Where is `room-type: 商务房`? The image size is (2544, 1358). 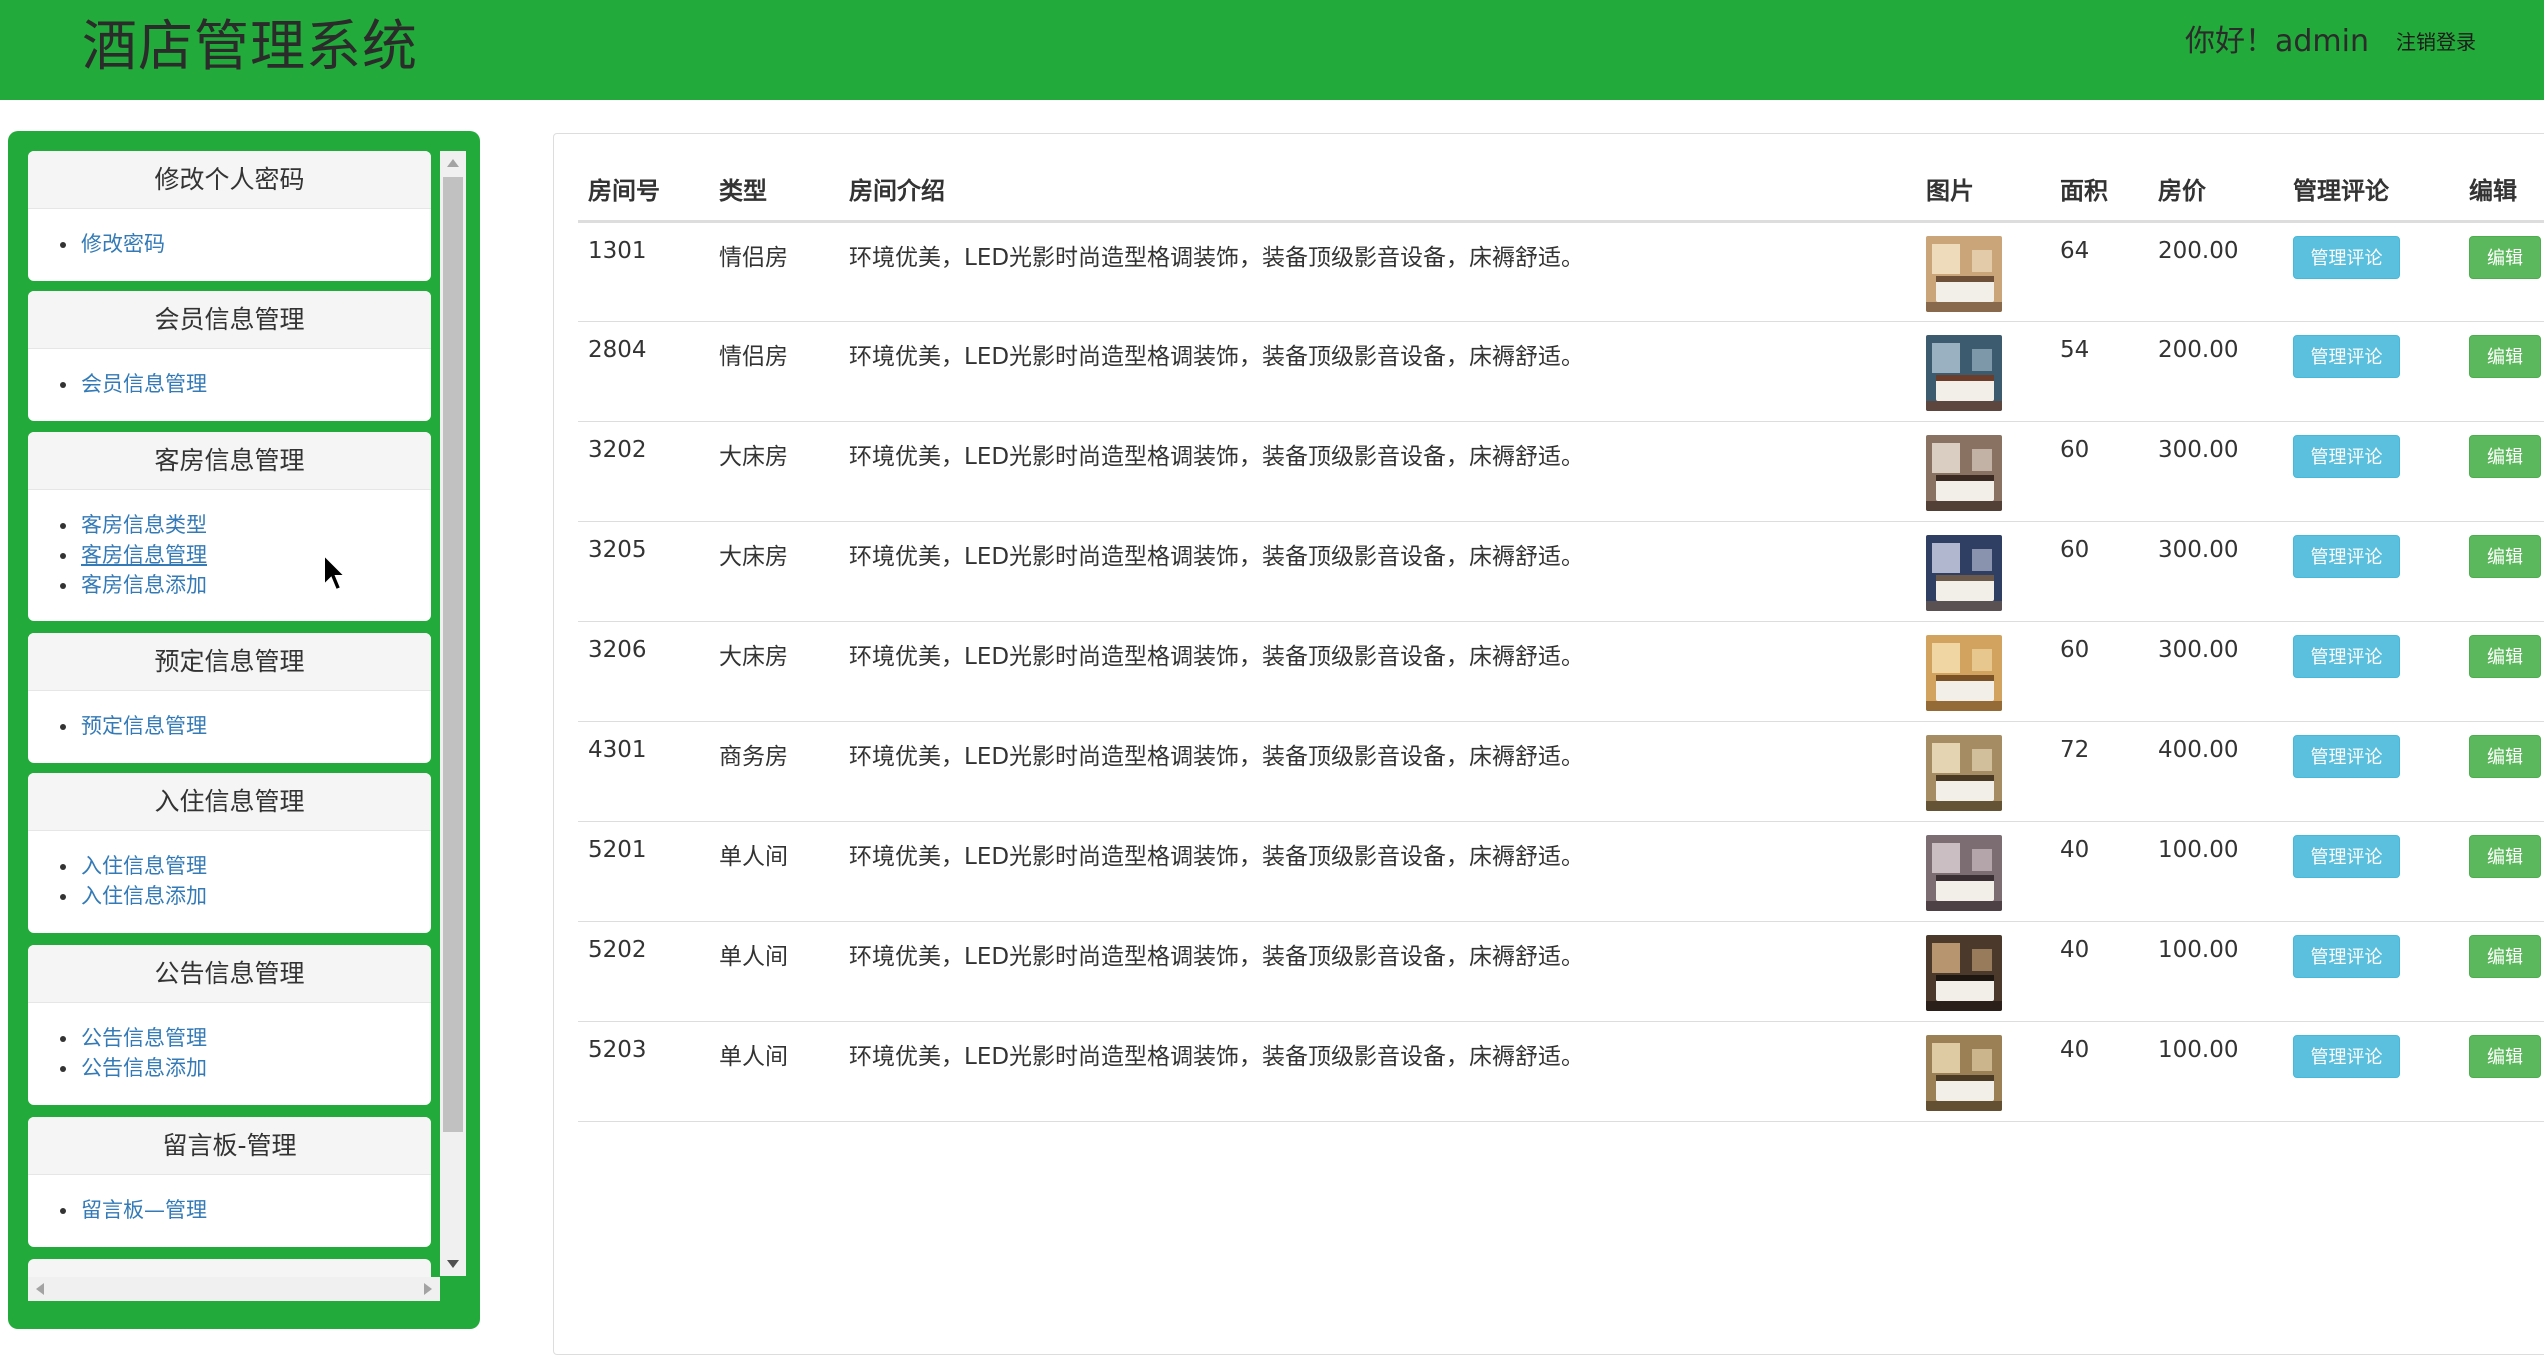
room-type: 商务房 is located at coordinates (774, 771).